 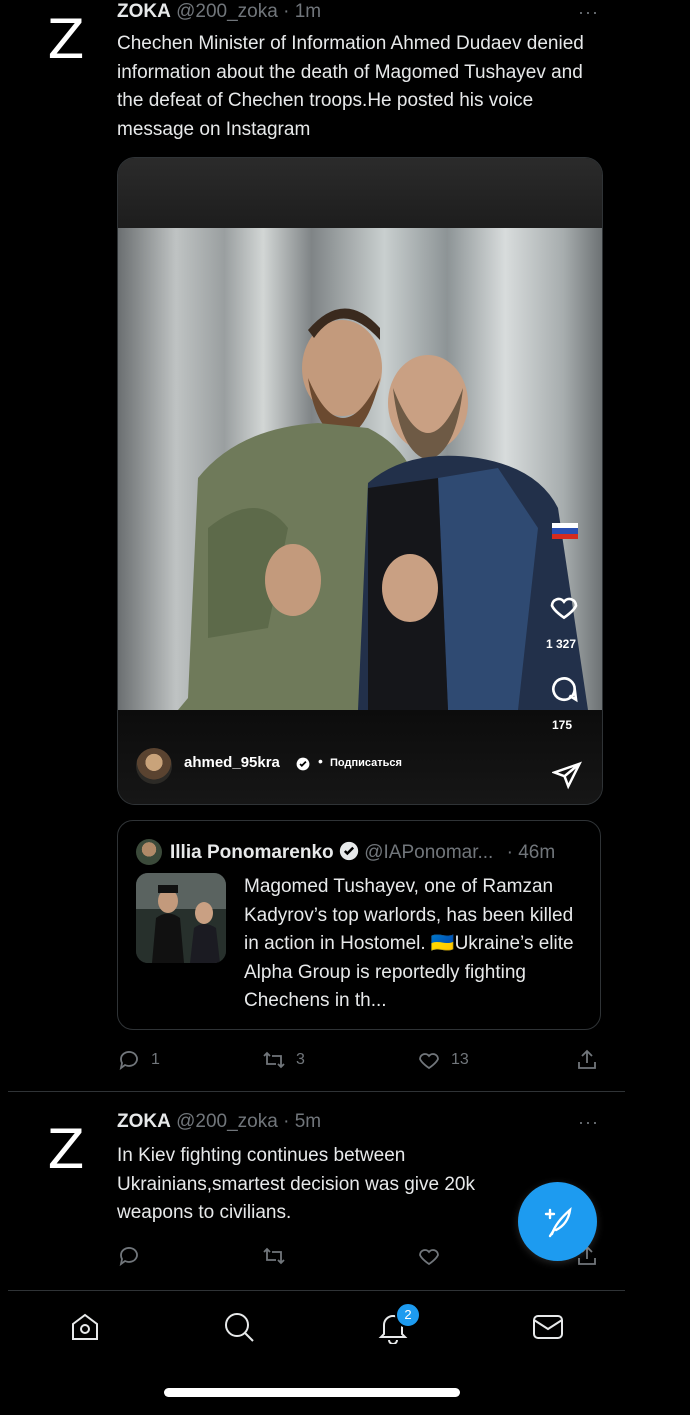 I want to click on compose-tweet-button, so click(x=557, y=1221).